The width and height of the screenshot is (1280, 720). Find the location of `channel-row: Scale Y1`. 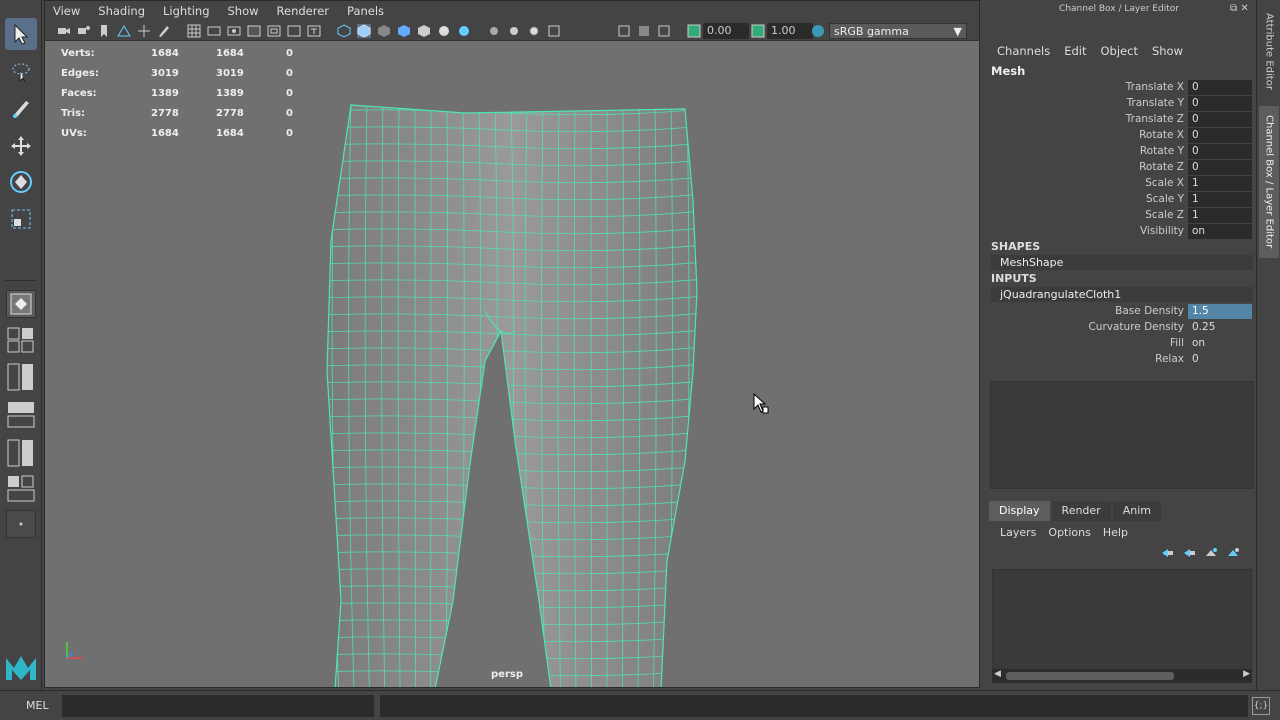

channel-row: Scale Y1 is located at coordinates (1118, 199).